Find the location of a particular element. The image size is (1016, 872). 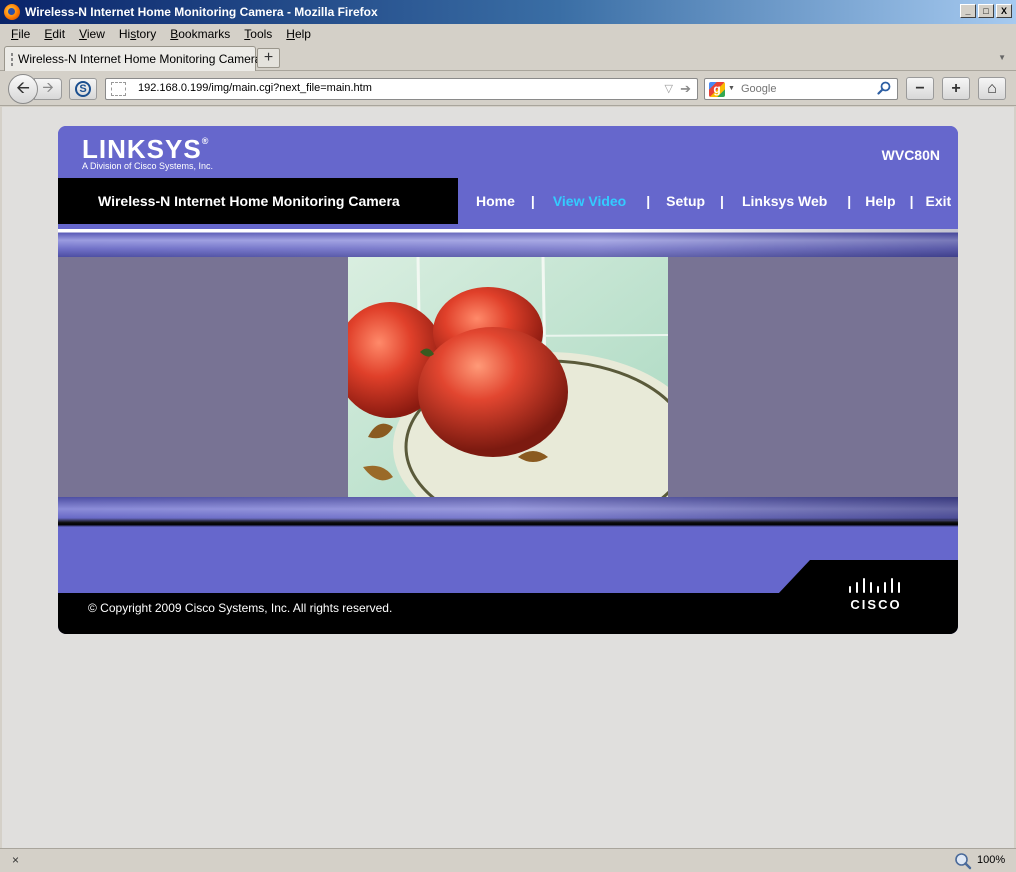

engine-chevron-down-icon: ▼ is located at coordinates (731, 88).